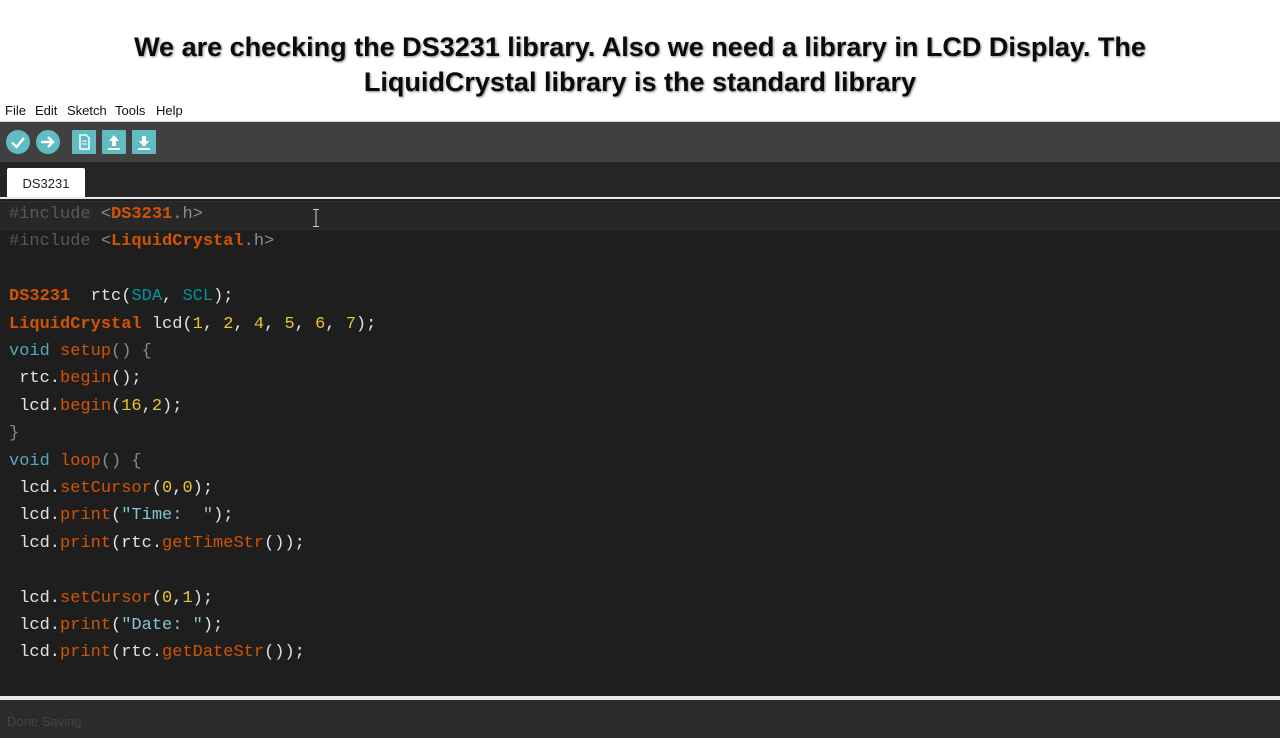 The image size is (1280, 738). I want to click on open-icon, so click(114, 142).